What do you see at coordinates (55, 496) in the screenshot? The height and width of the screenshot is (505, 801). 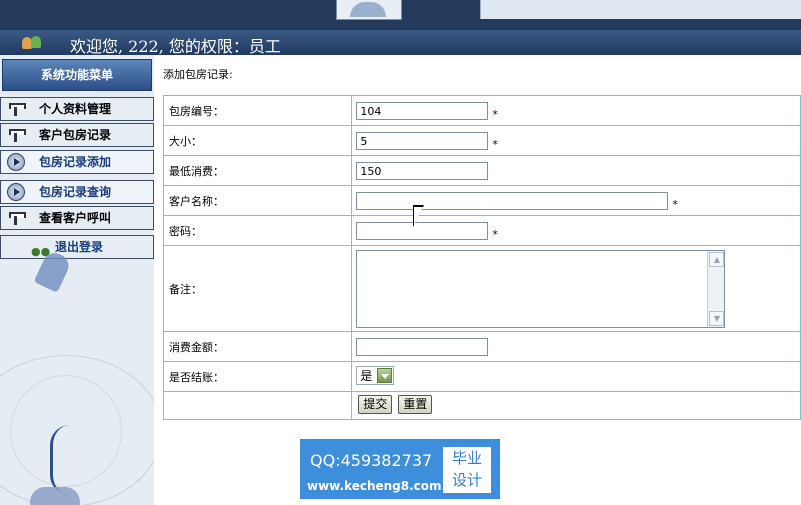 I see `mouse-decoration` at bounding box center [55, 496].